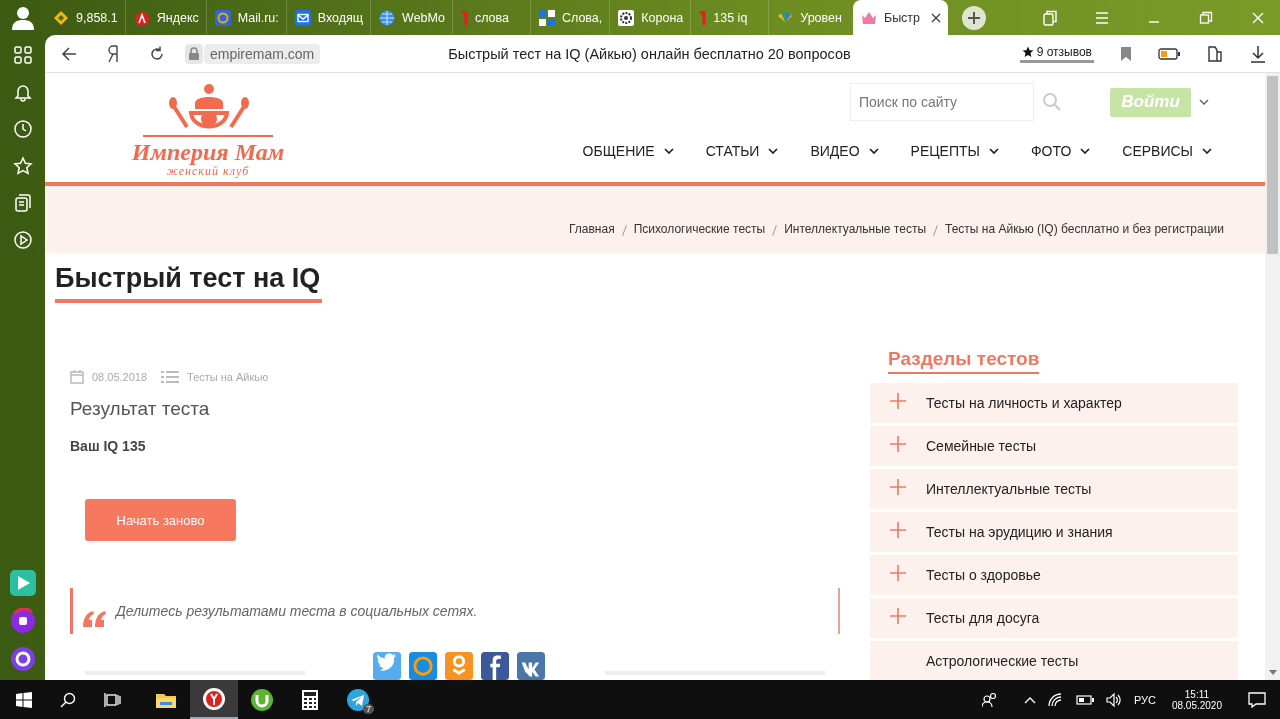  What do you see at coordinates (1206, 17) in the screenshot?
I see `restore-icon` at bounding box center [1206, 17].